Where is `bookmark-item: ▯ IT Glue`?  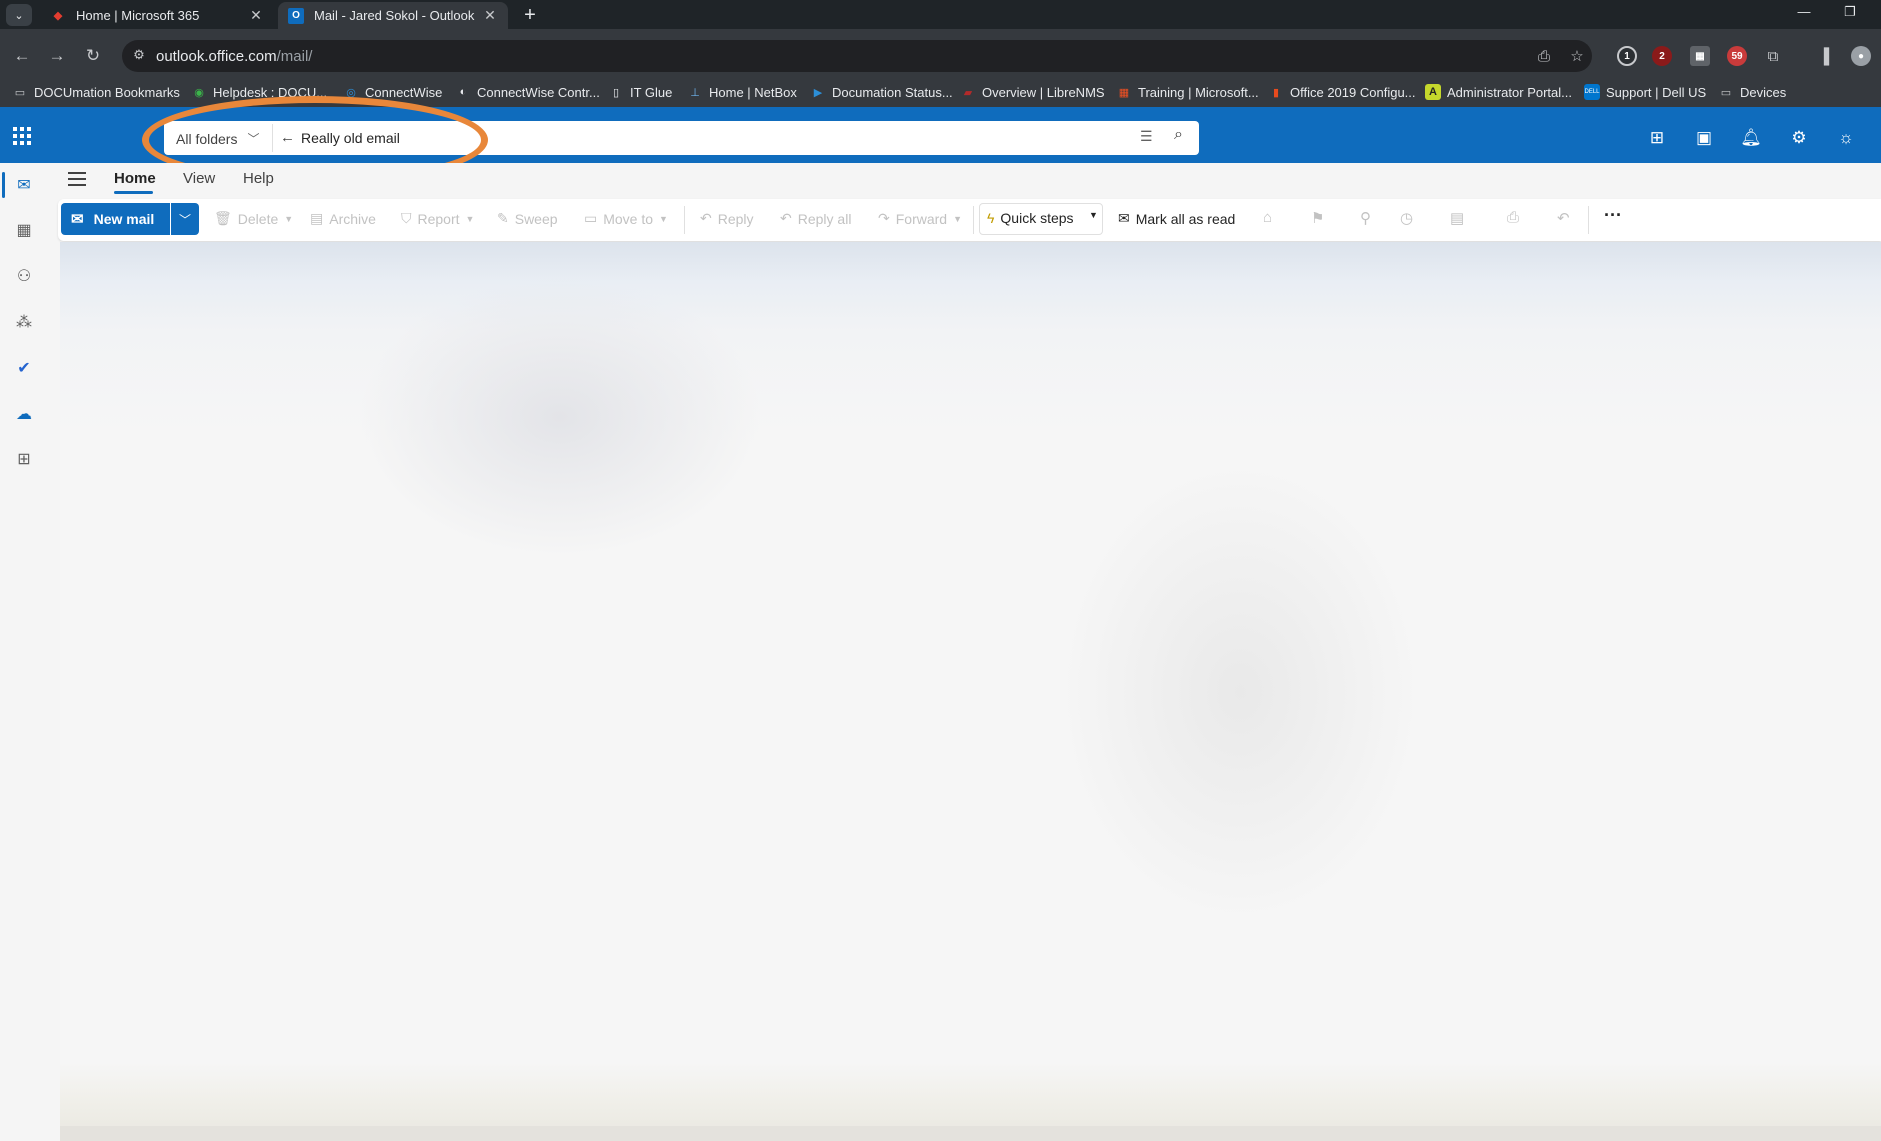
bookmark-item: ▯ IT Glue is located at coordinates (640, 92).